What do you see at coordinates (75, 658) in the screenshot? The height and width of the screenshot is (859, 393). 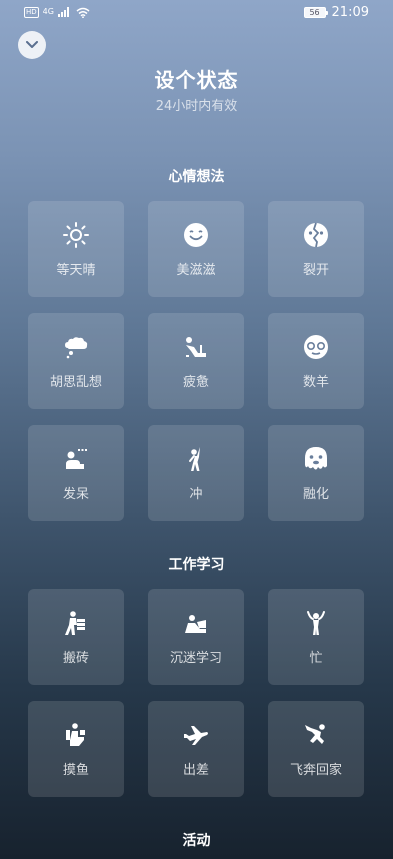 I see `status-label: 搬砖` at bounding box center [75, 658].